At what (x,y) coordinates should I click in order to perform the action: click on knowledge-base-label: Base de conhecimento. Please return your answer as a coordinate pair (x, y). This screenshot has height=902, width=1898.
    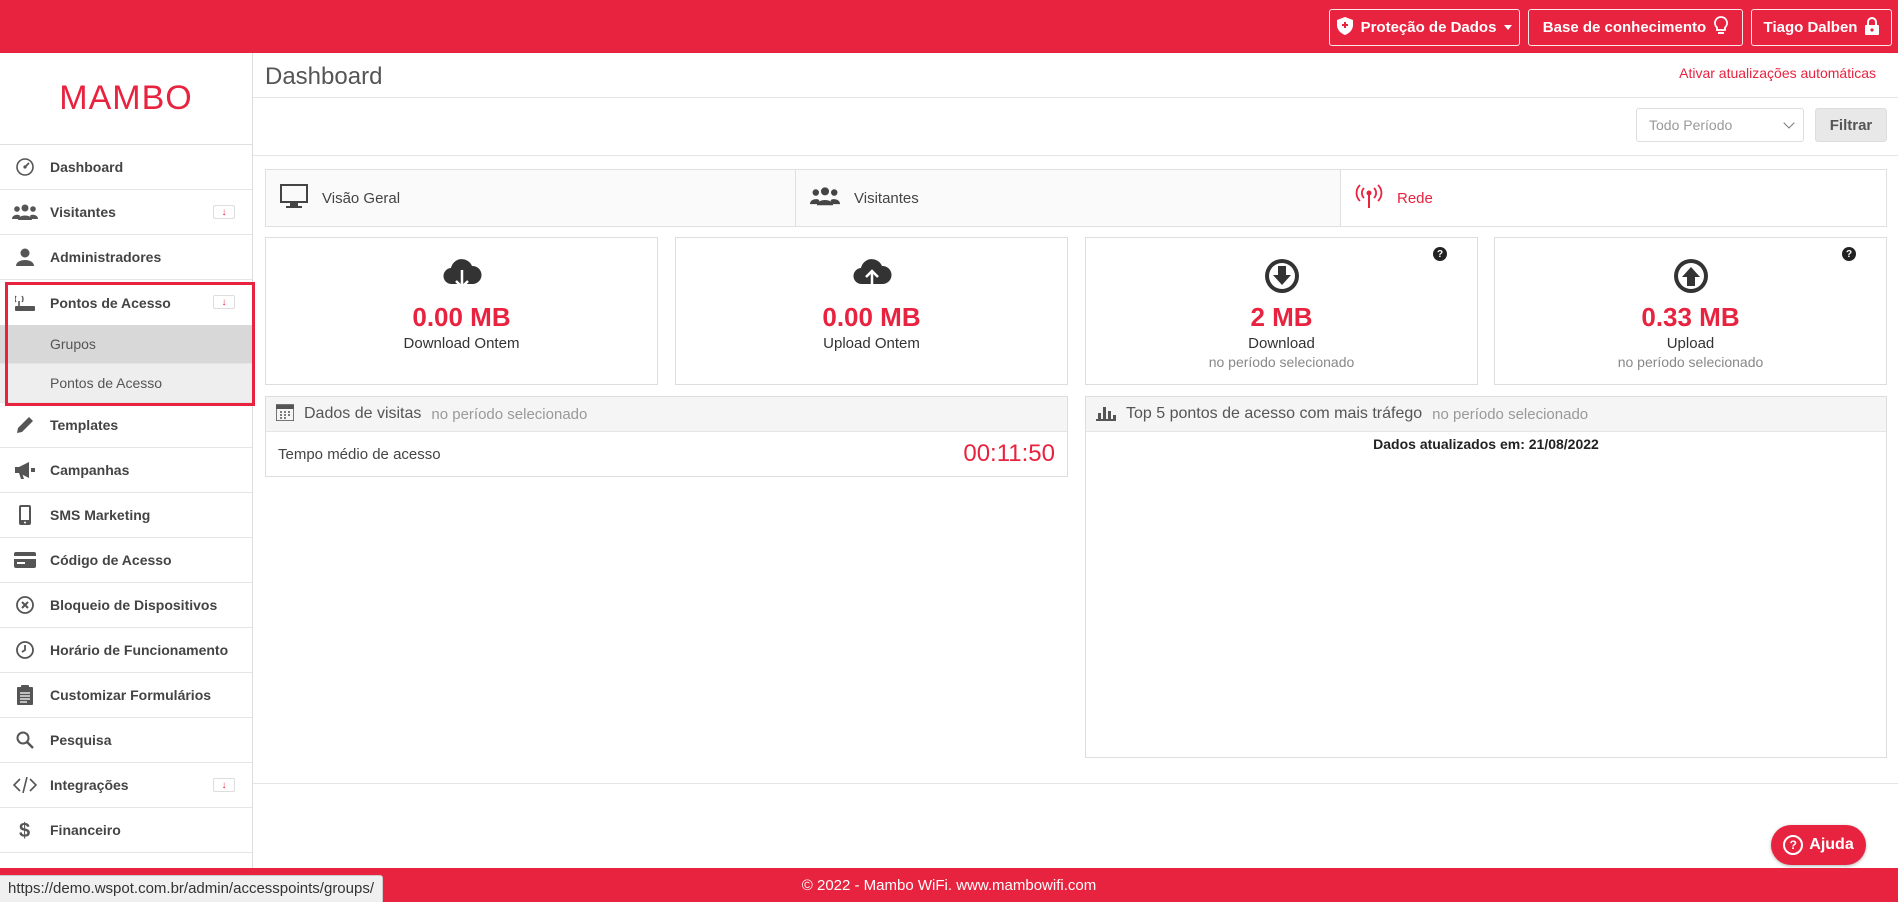
    Looking at the image, I should click on (1624, 27).